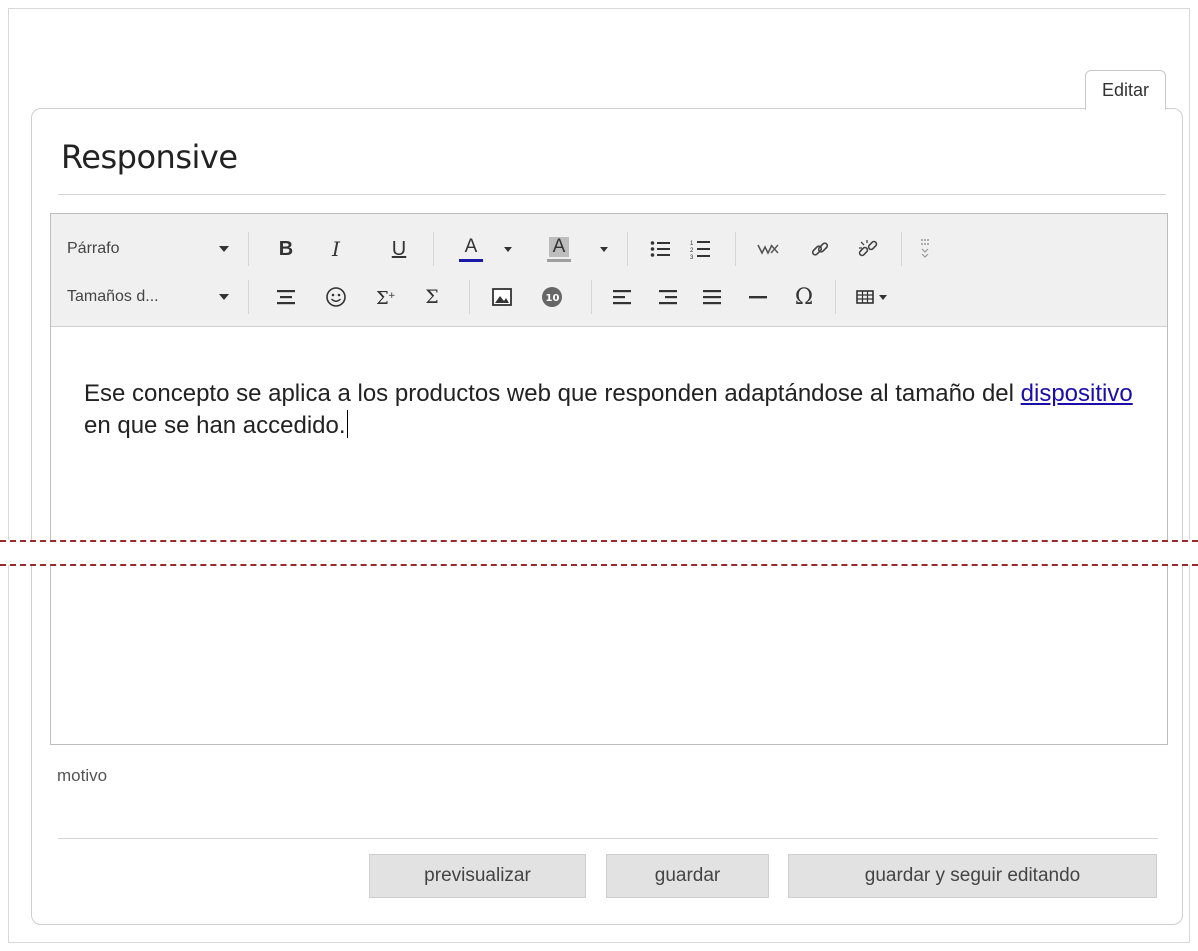  I want to click on unlink-icon, so click(868, 248).